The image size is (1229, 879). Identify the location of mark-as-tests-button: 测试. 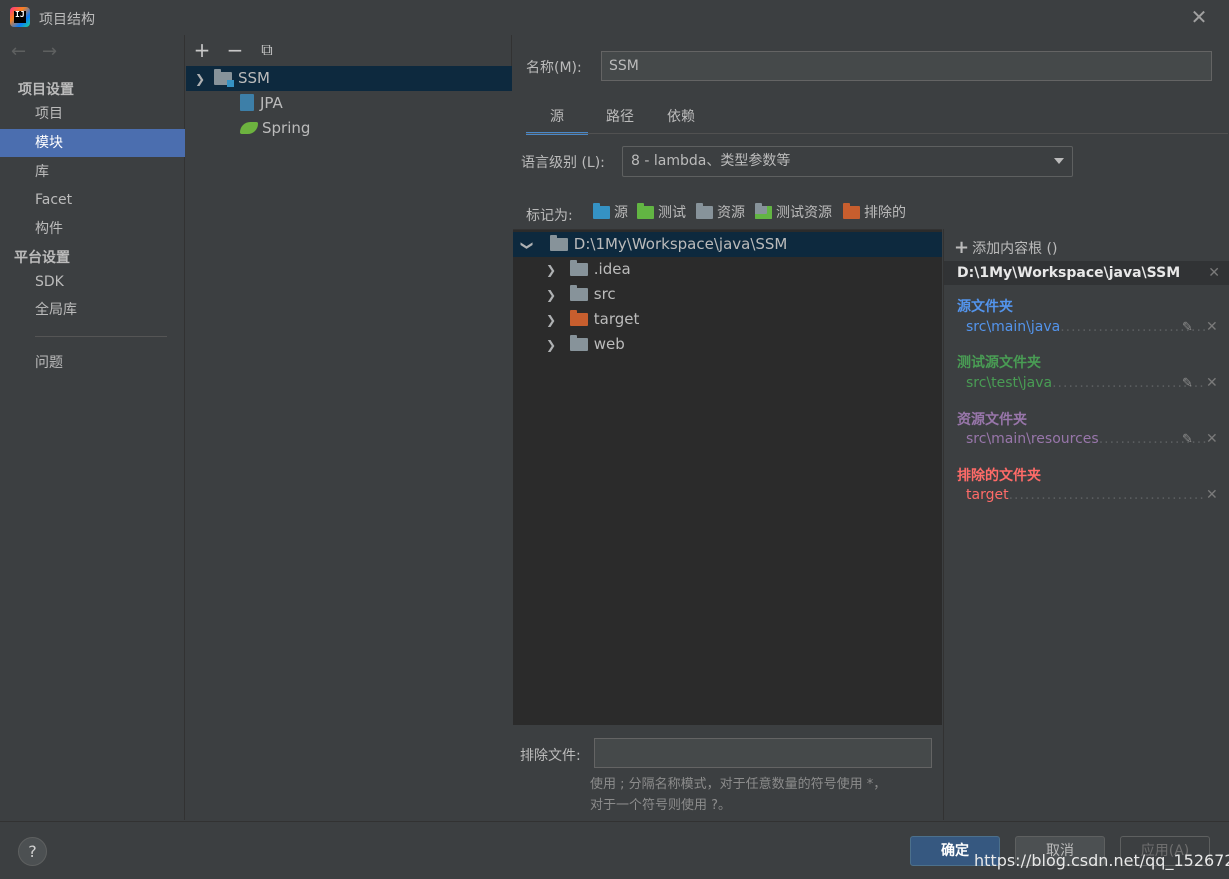
(661, 213).